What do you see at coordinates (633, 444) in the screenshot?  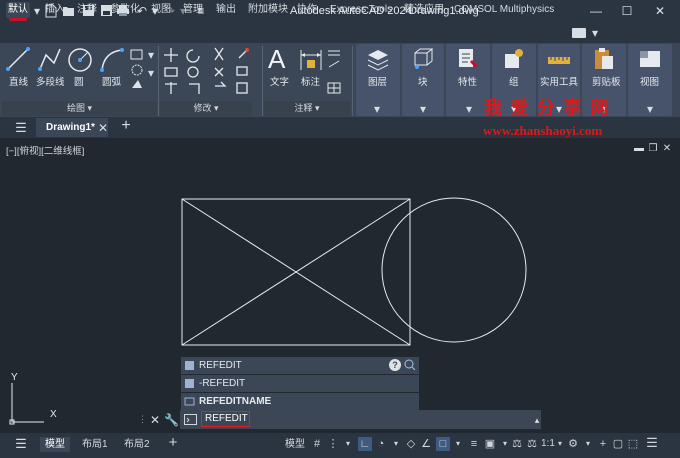 I see `clean-screen-icon: ⬚` at bounding box center [633, 444].